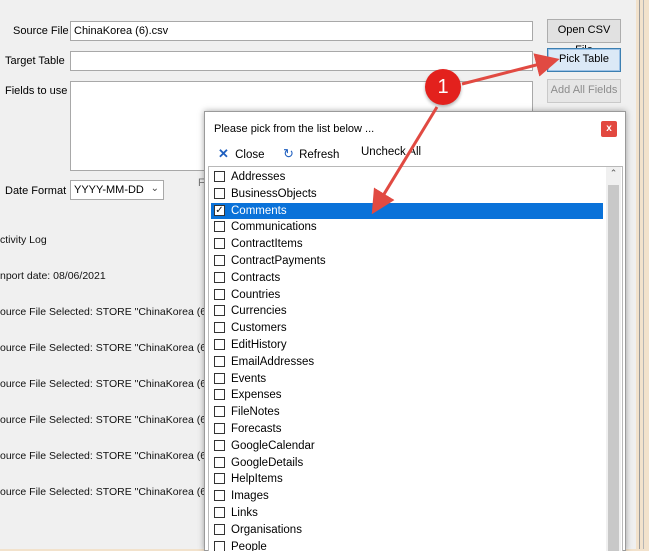 Image resolution: width=649 pixels, height=551 pixels. I want to click on annotation-arrows, so click(465, 134).